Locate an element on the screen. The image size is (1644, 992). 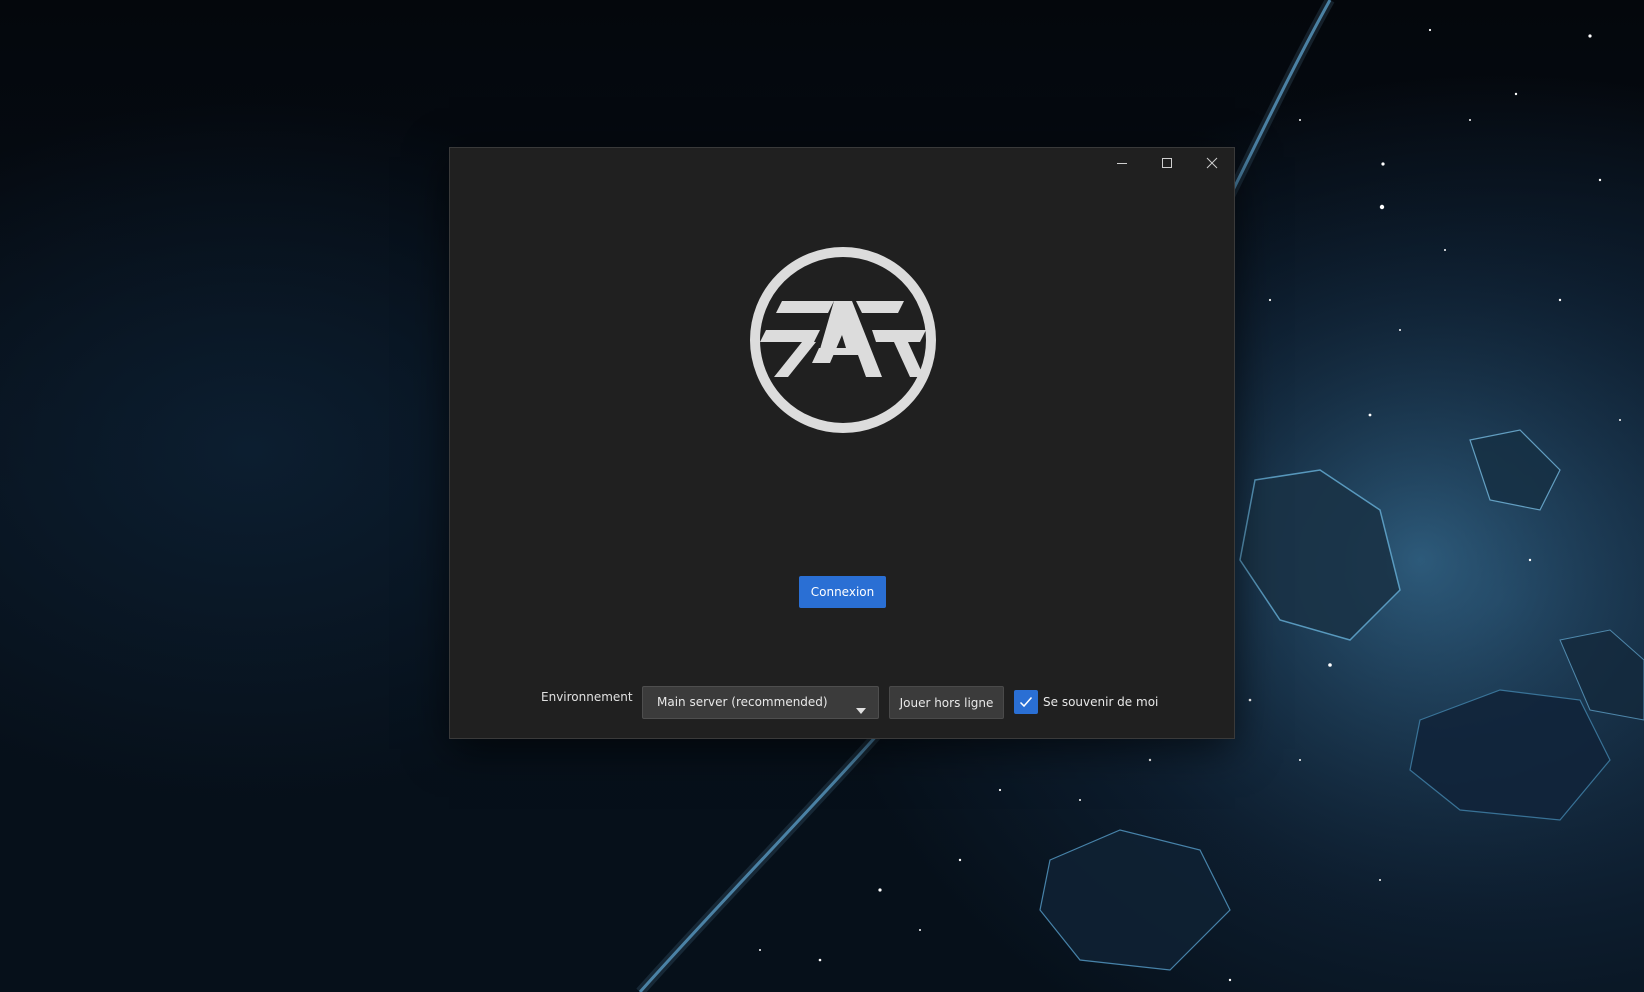
environment-select: Main server (recommended) is located at coordinates (760, 702).